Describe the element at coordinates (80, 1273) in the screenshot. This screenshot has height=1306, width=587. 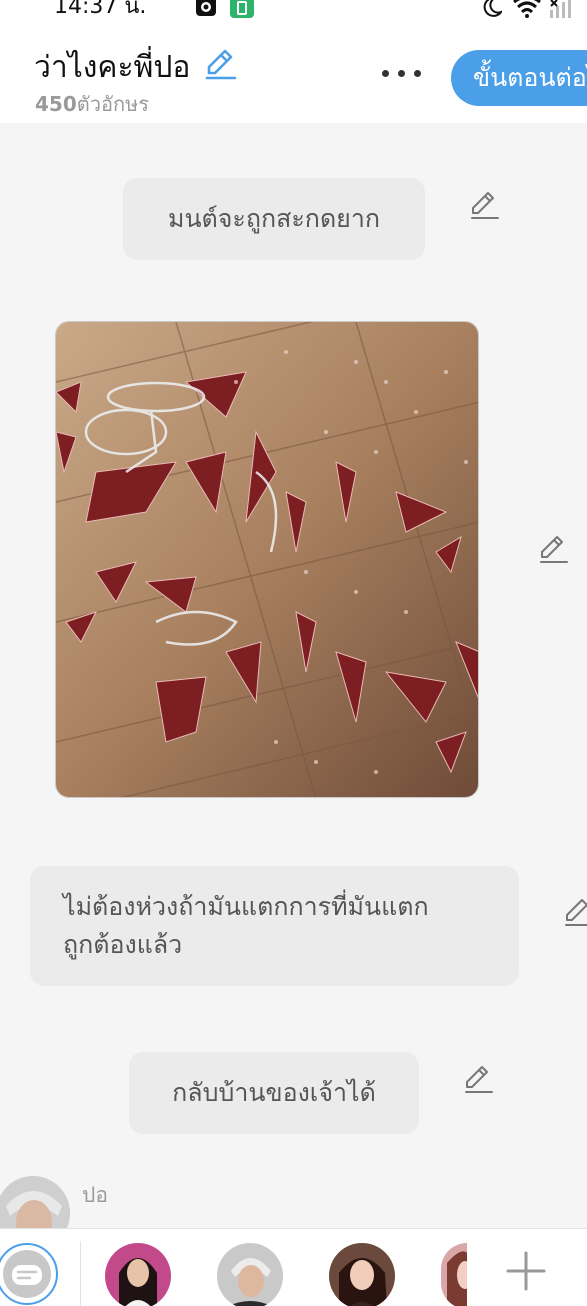
I see `divider` at that location.